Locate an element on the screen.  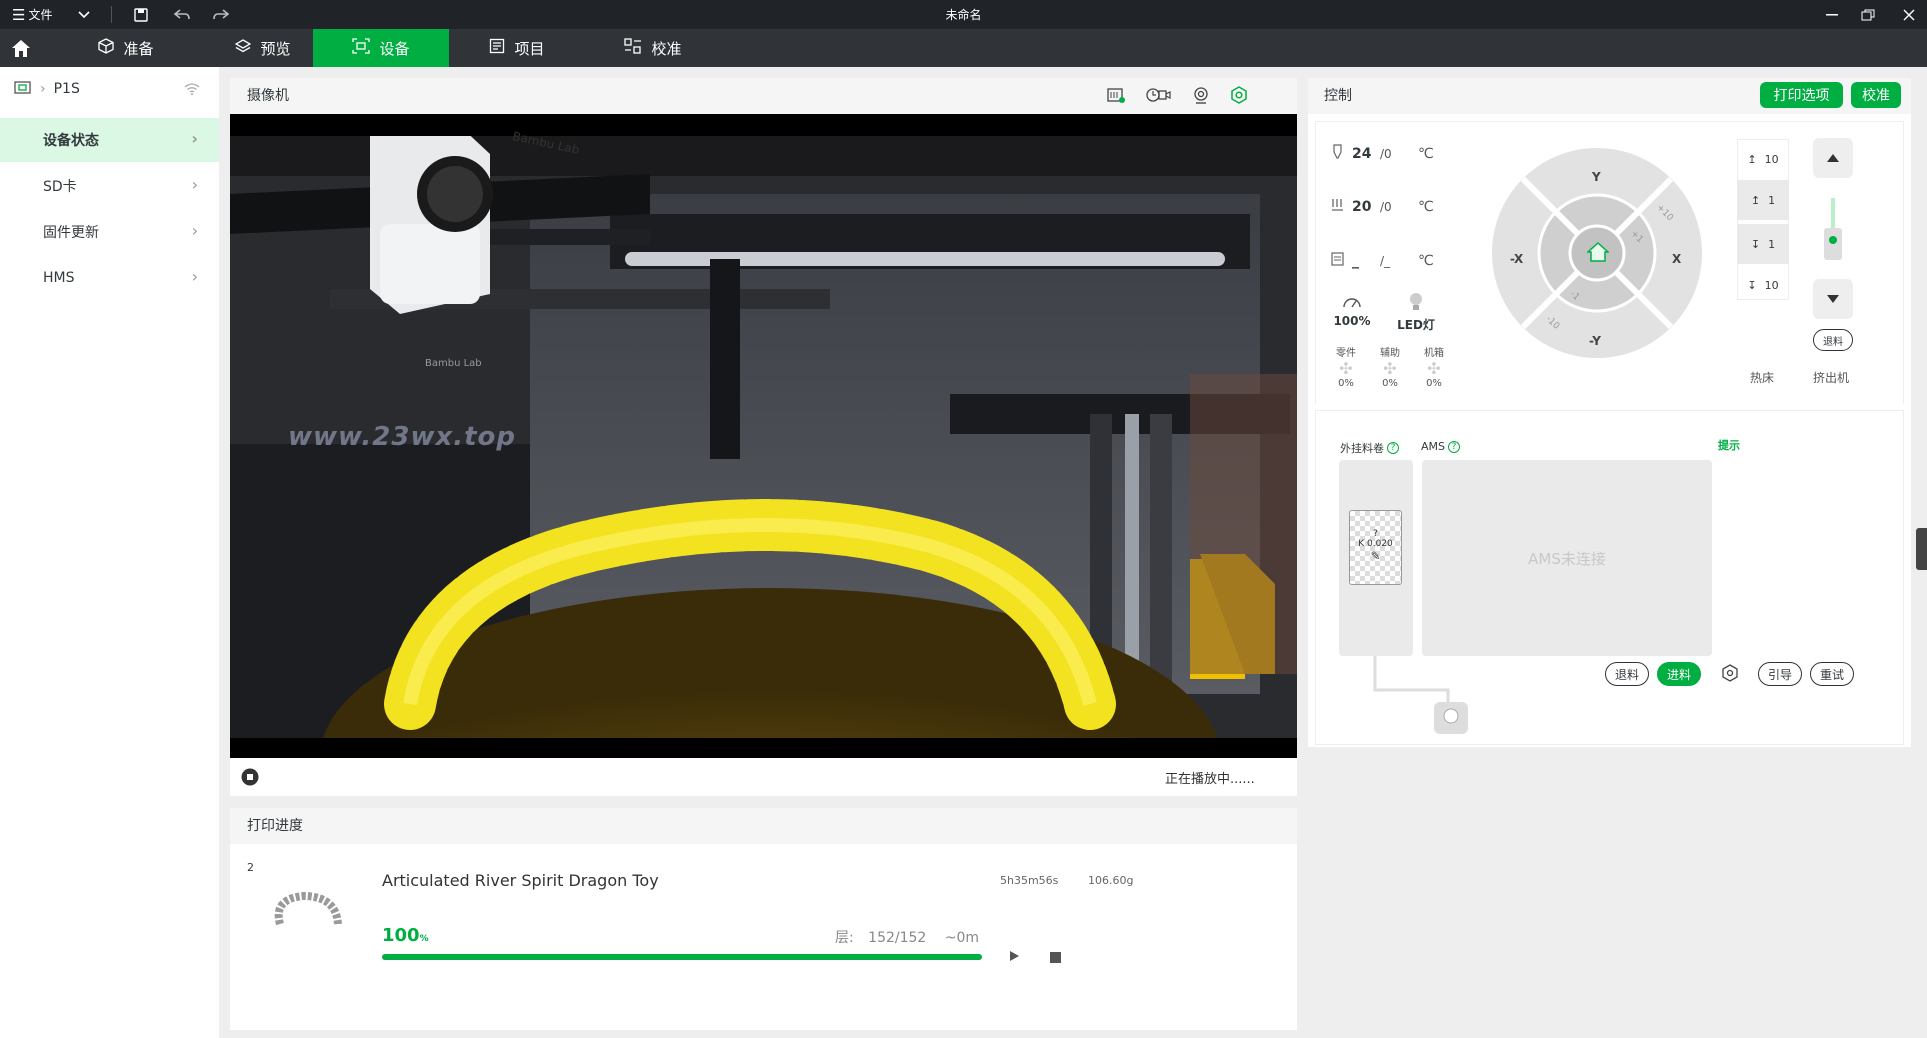
scroll-handle is located at coordinates (1921, 549).